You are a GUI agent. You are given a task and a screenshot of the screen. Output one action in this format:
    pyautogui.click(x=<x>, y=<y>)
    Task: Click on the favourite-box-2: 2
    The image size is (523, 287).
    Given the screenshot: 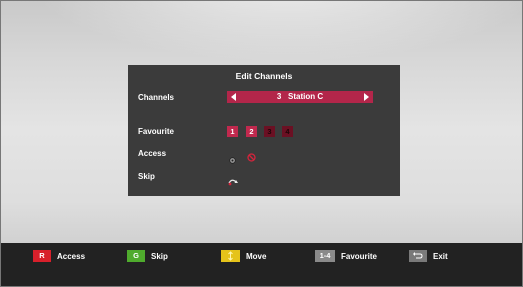 What is the action you would take?
    pyautogui.click(x=251, y=131)
    